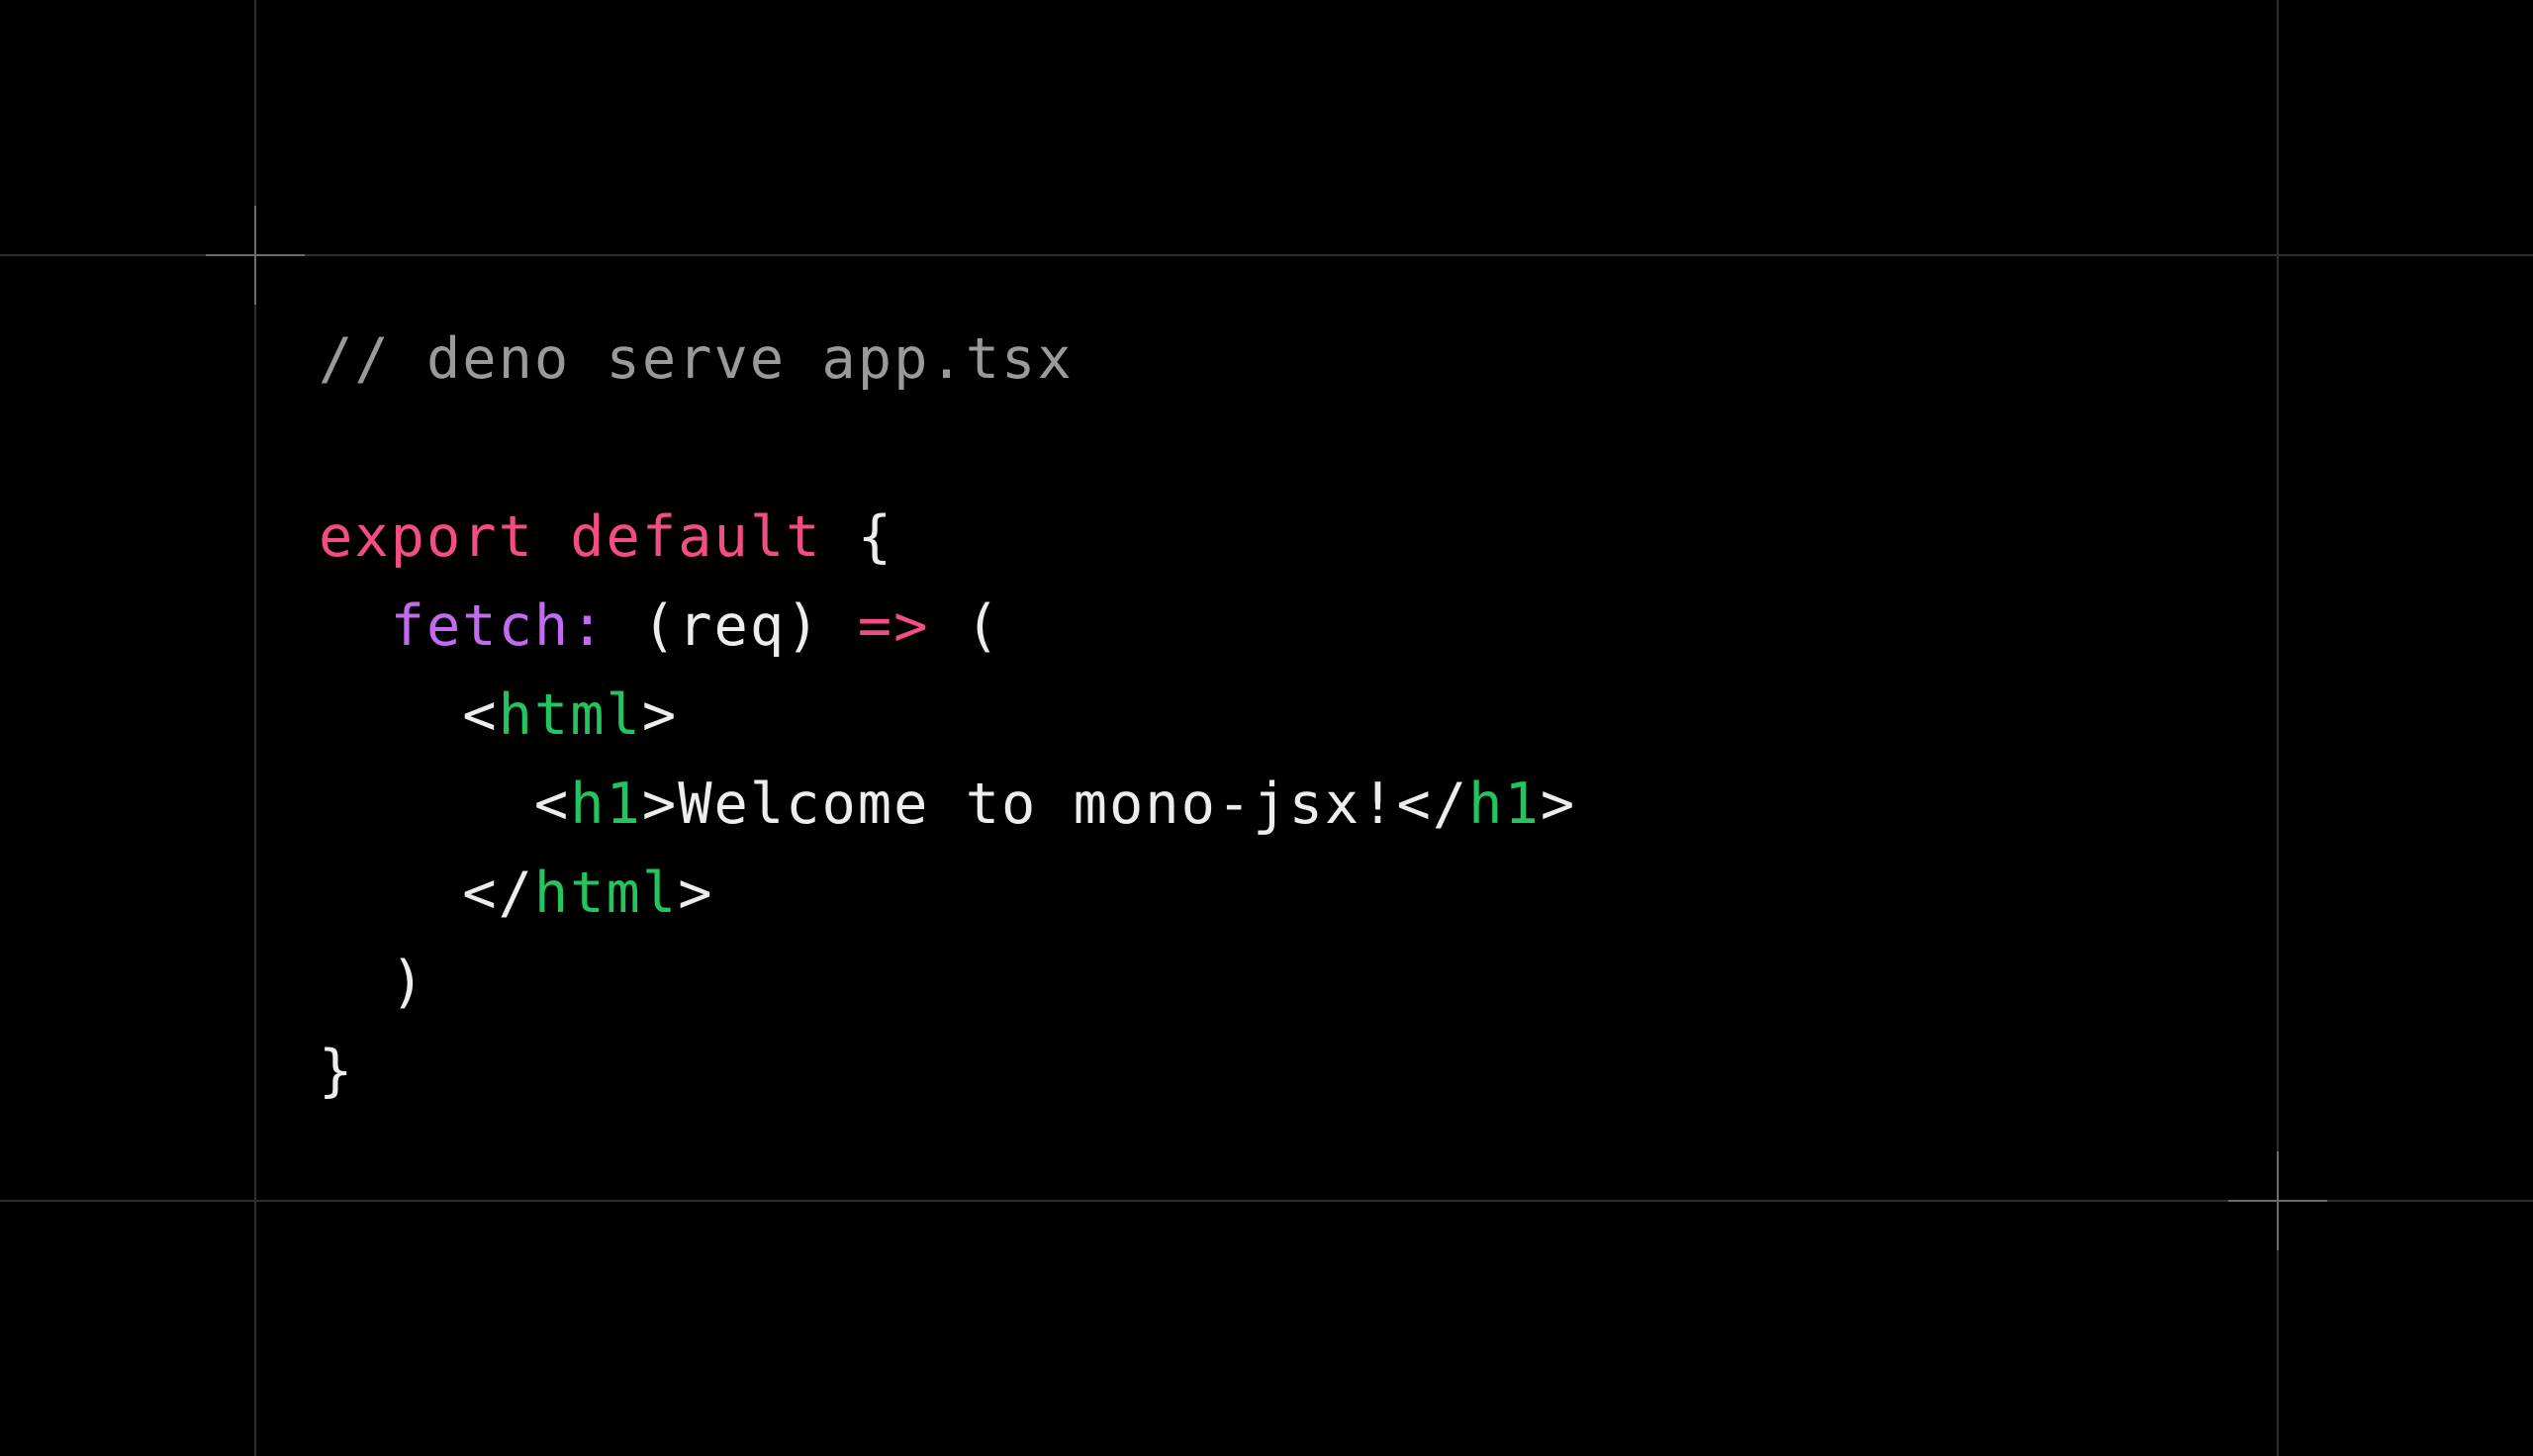 This screenshot has width=2533, height=1456. What do you see at coordinates (481, 715) in the screenshot?
I see `html-open-lt: <` at bounding box center [481, 715].